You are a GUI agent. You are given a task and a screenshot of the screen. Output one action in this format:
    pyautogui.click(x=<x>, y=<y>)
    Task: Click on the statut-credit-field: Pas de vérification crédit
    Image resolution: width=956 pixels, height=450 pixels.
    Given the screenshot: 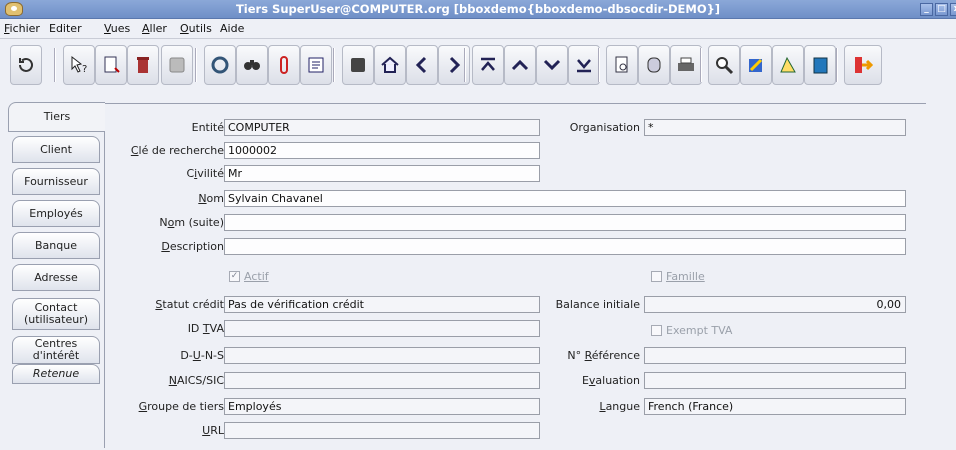 What is the action you would take?
    pyautogui.click(x=382, y=304)
    